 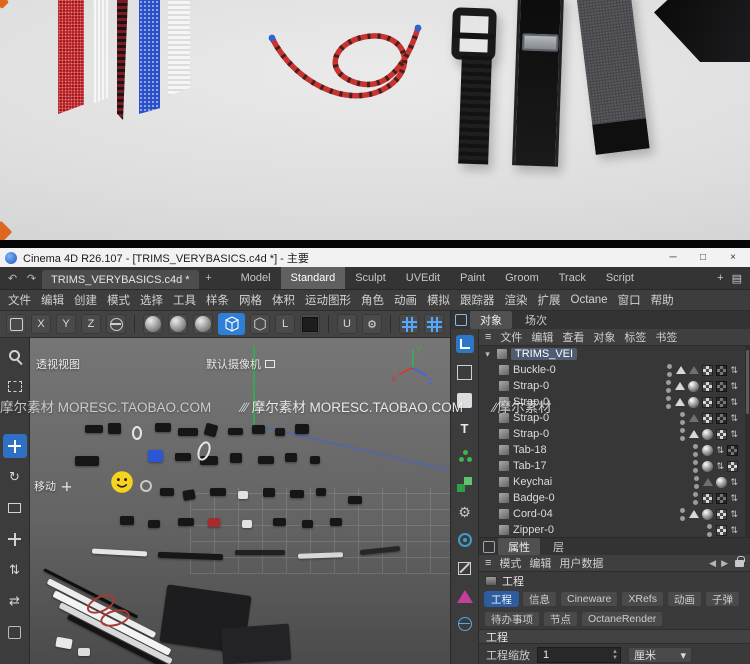 I want to click on maximize-button: □, so click(x=703, y=257).